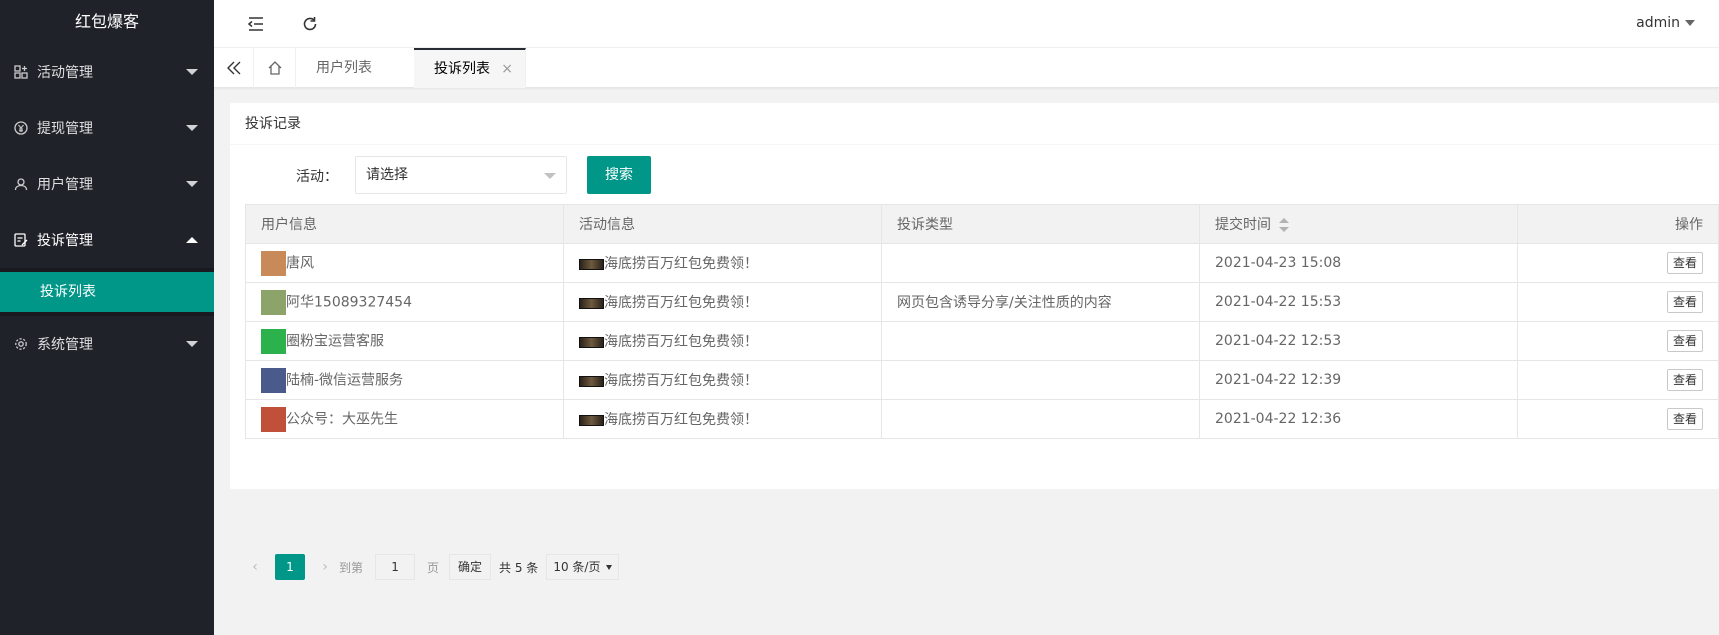 The height and width of the screenshot is (635, 1719). What do you see at coordinates (325, 567) in the screenshot?
I see `next-page-button: ›` at bounding box center [325, 567].